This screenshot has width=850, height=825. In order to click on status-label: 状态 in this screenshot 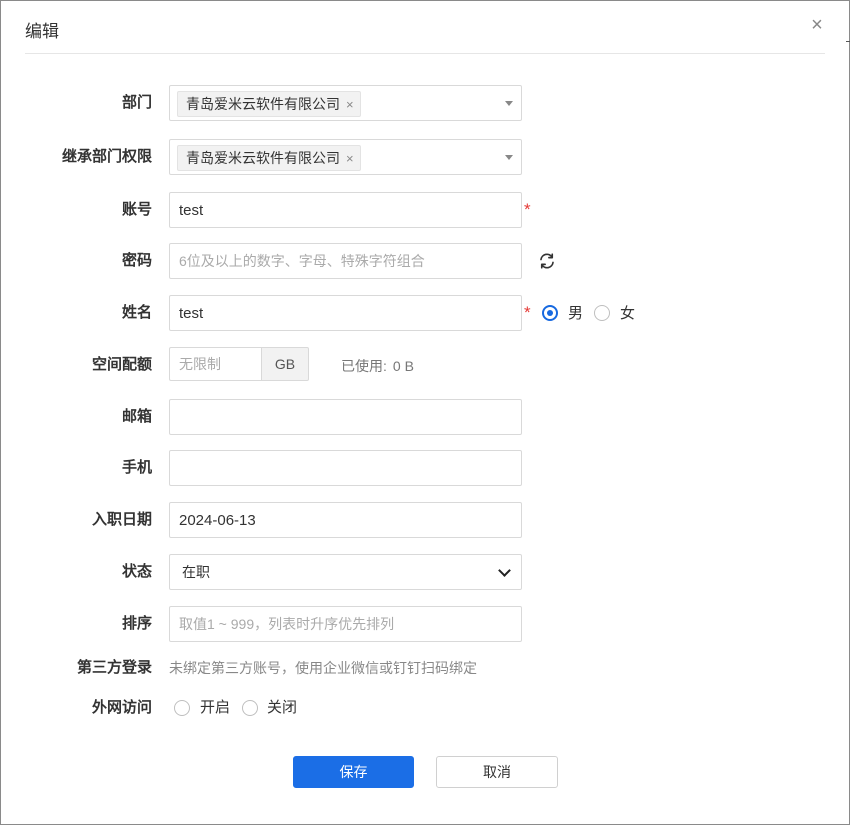, I will do `click(136, 571)`.